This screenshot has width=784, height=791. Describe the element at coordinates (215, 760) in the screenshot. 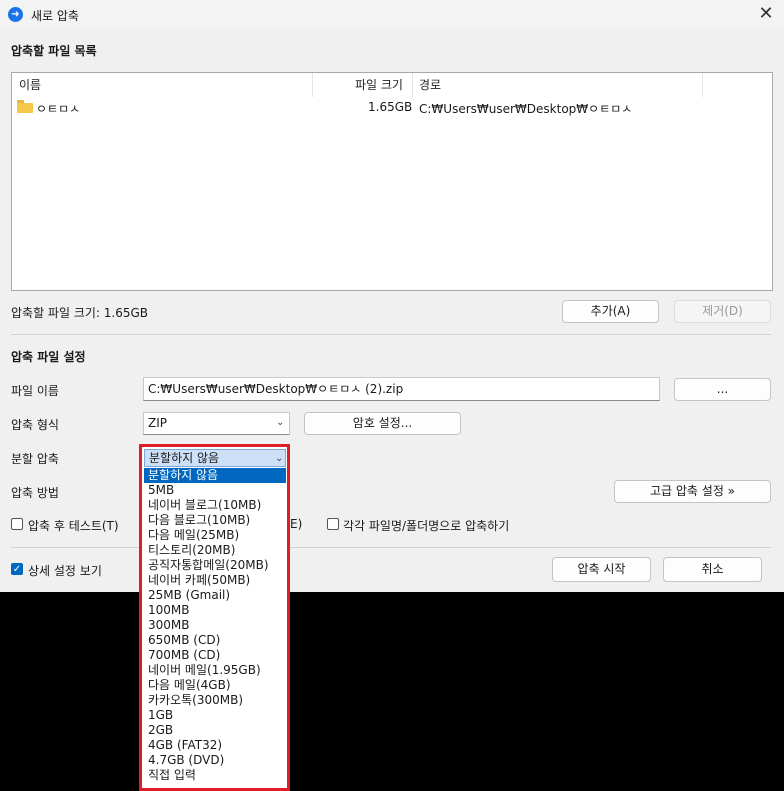

I see `split-option: 4.7GB (DVD)` at that location.